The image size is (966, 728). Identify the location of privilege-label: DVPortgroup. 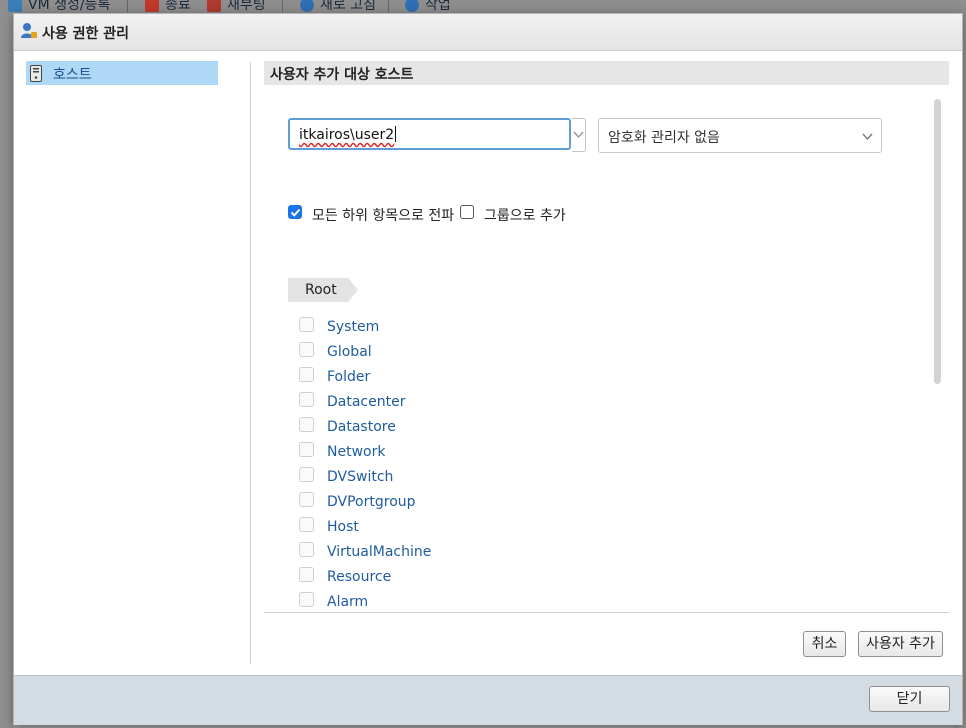
(371, 502).